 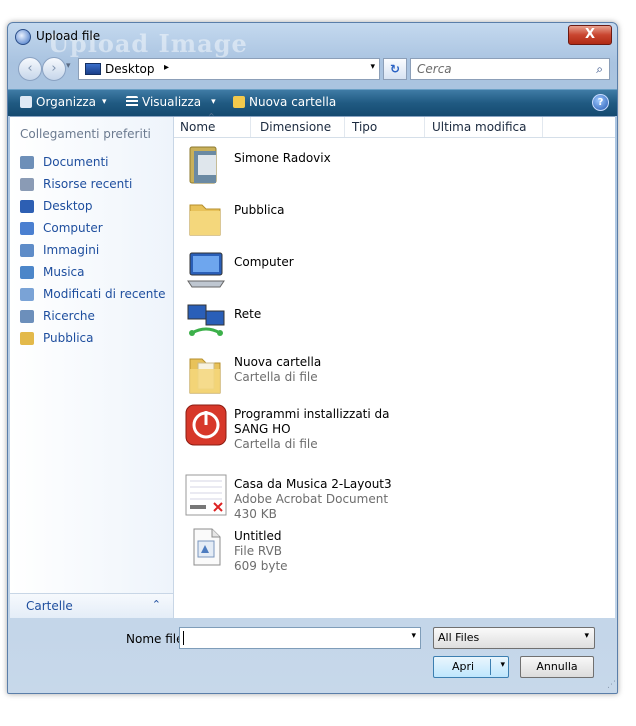 I want to click on browser-globe-icon, so click(x=23, y=37).